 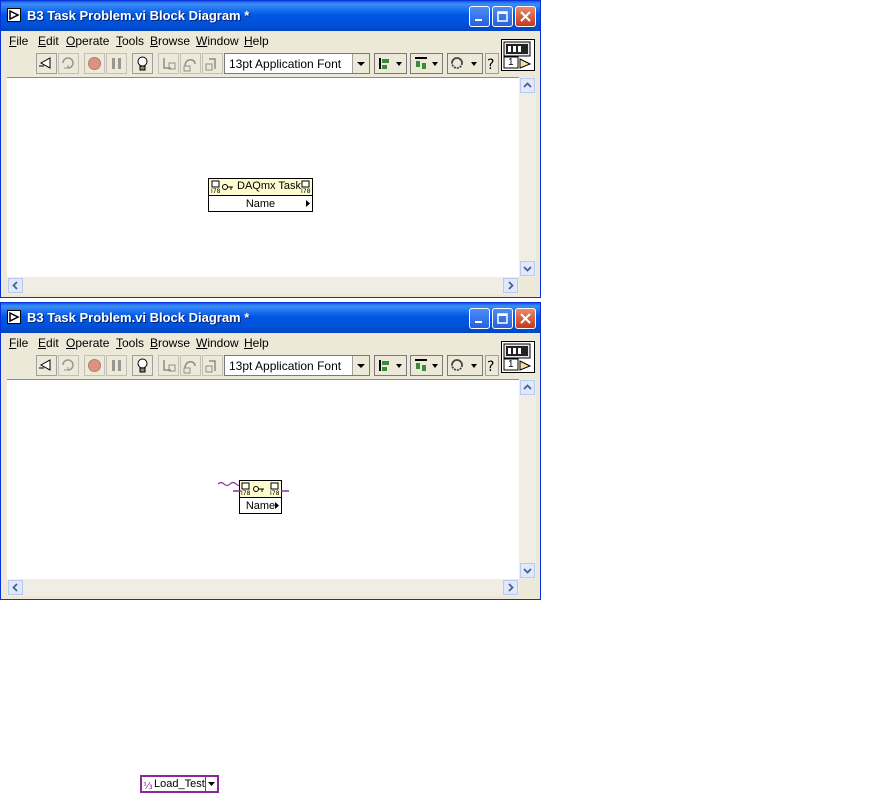 I want to click on task-constant-icon: ⅓, so click(x=148, y=786).